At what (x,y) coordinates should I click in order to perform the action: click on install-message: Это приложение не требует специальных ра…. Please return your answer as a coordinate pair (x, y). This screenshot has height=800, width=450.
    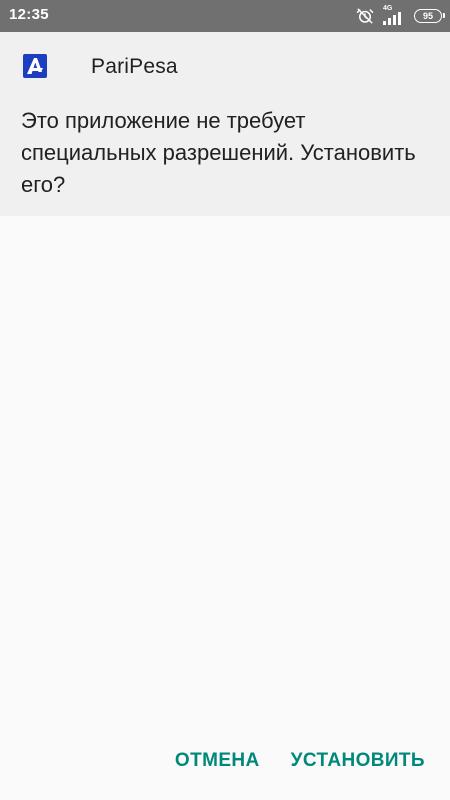
    Looking at the image, I should click on (218, 152).